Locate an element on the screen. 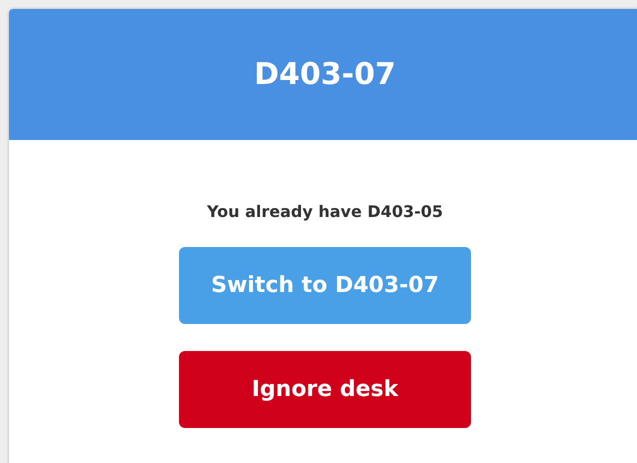  message-text: You already have D403-05 is located at coordinates (325, 211).